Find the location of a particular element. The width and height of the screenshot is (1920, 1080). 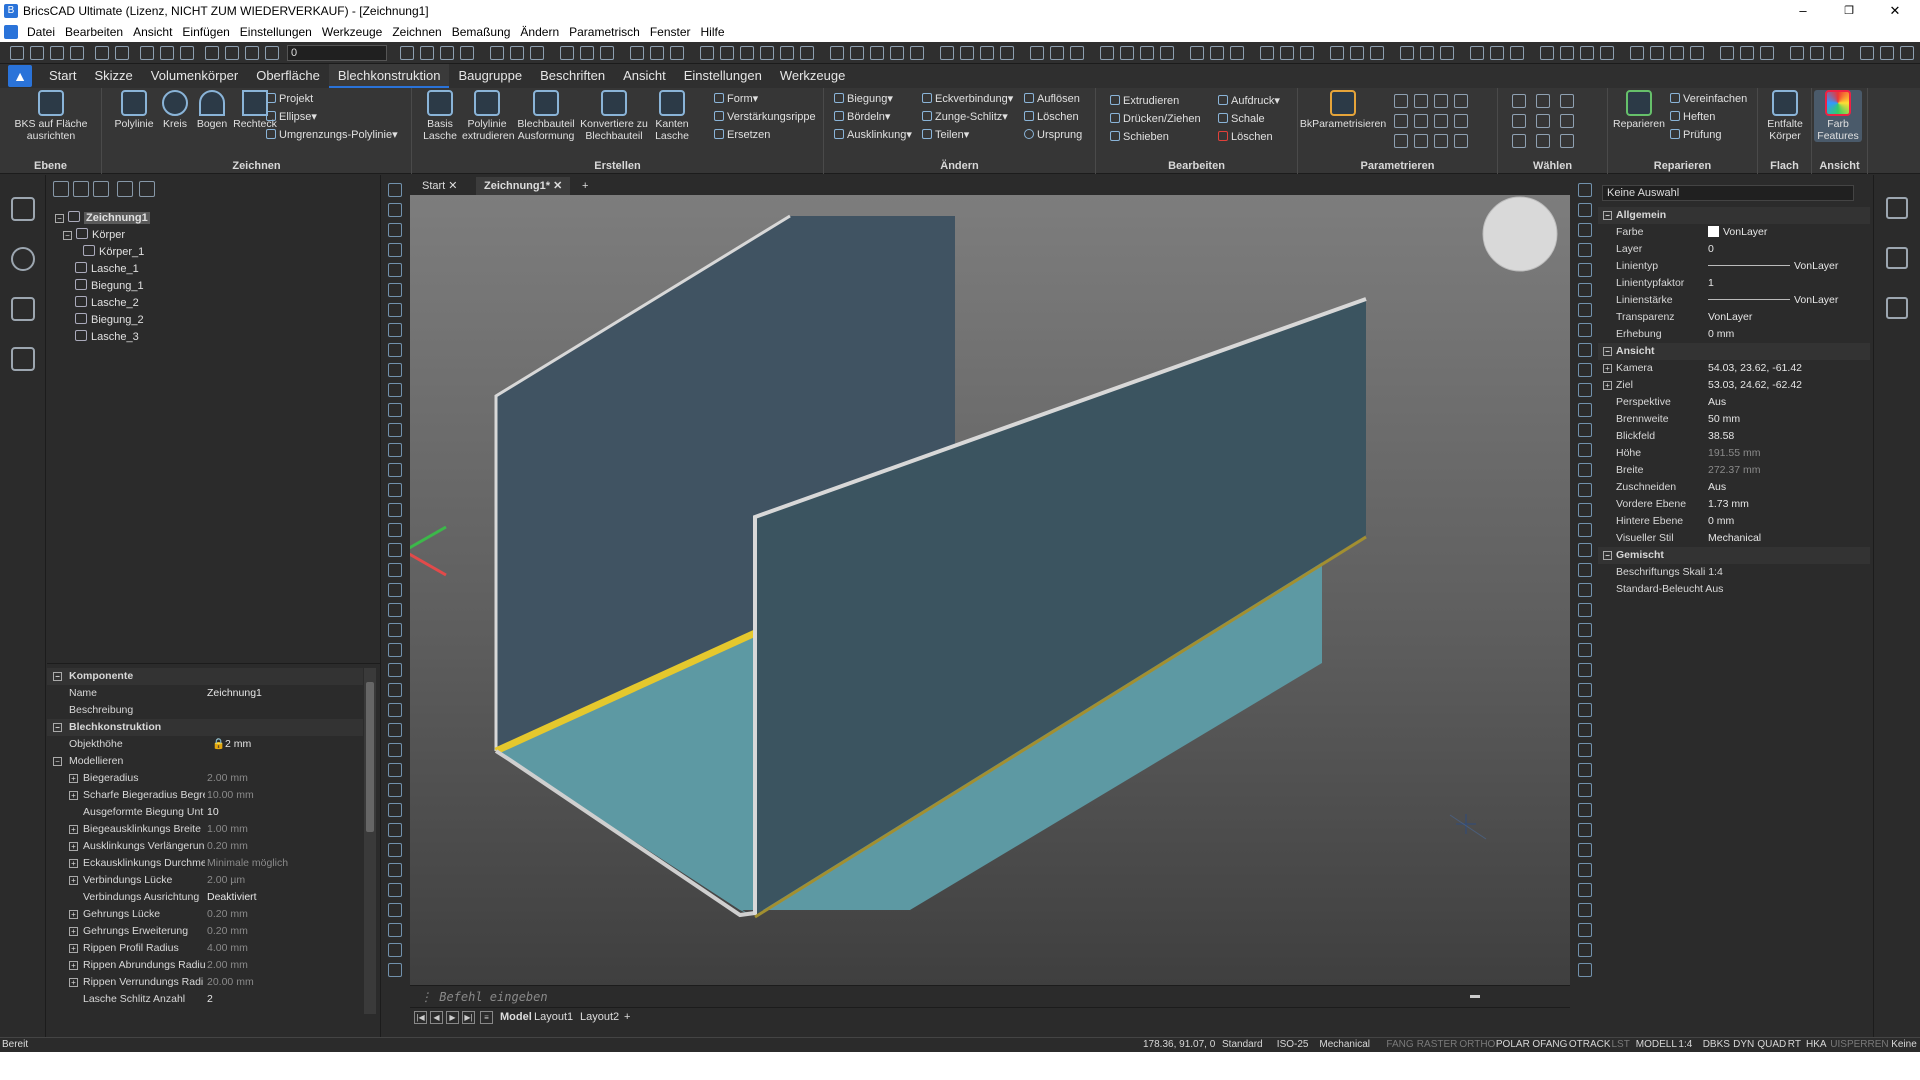

redo-icon is located at coordinates (187, 53).